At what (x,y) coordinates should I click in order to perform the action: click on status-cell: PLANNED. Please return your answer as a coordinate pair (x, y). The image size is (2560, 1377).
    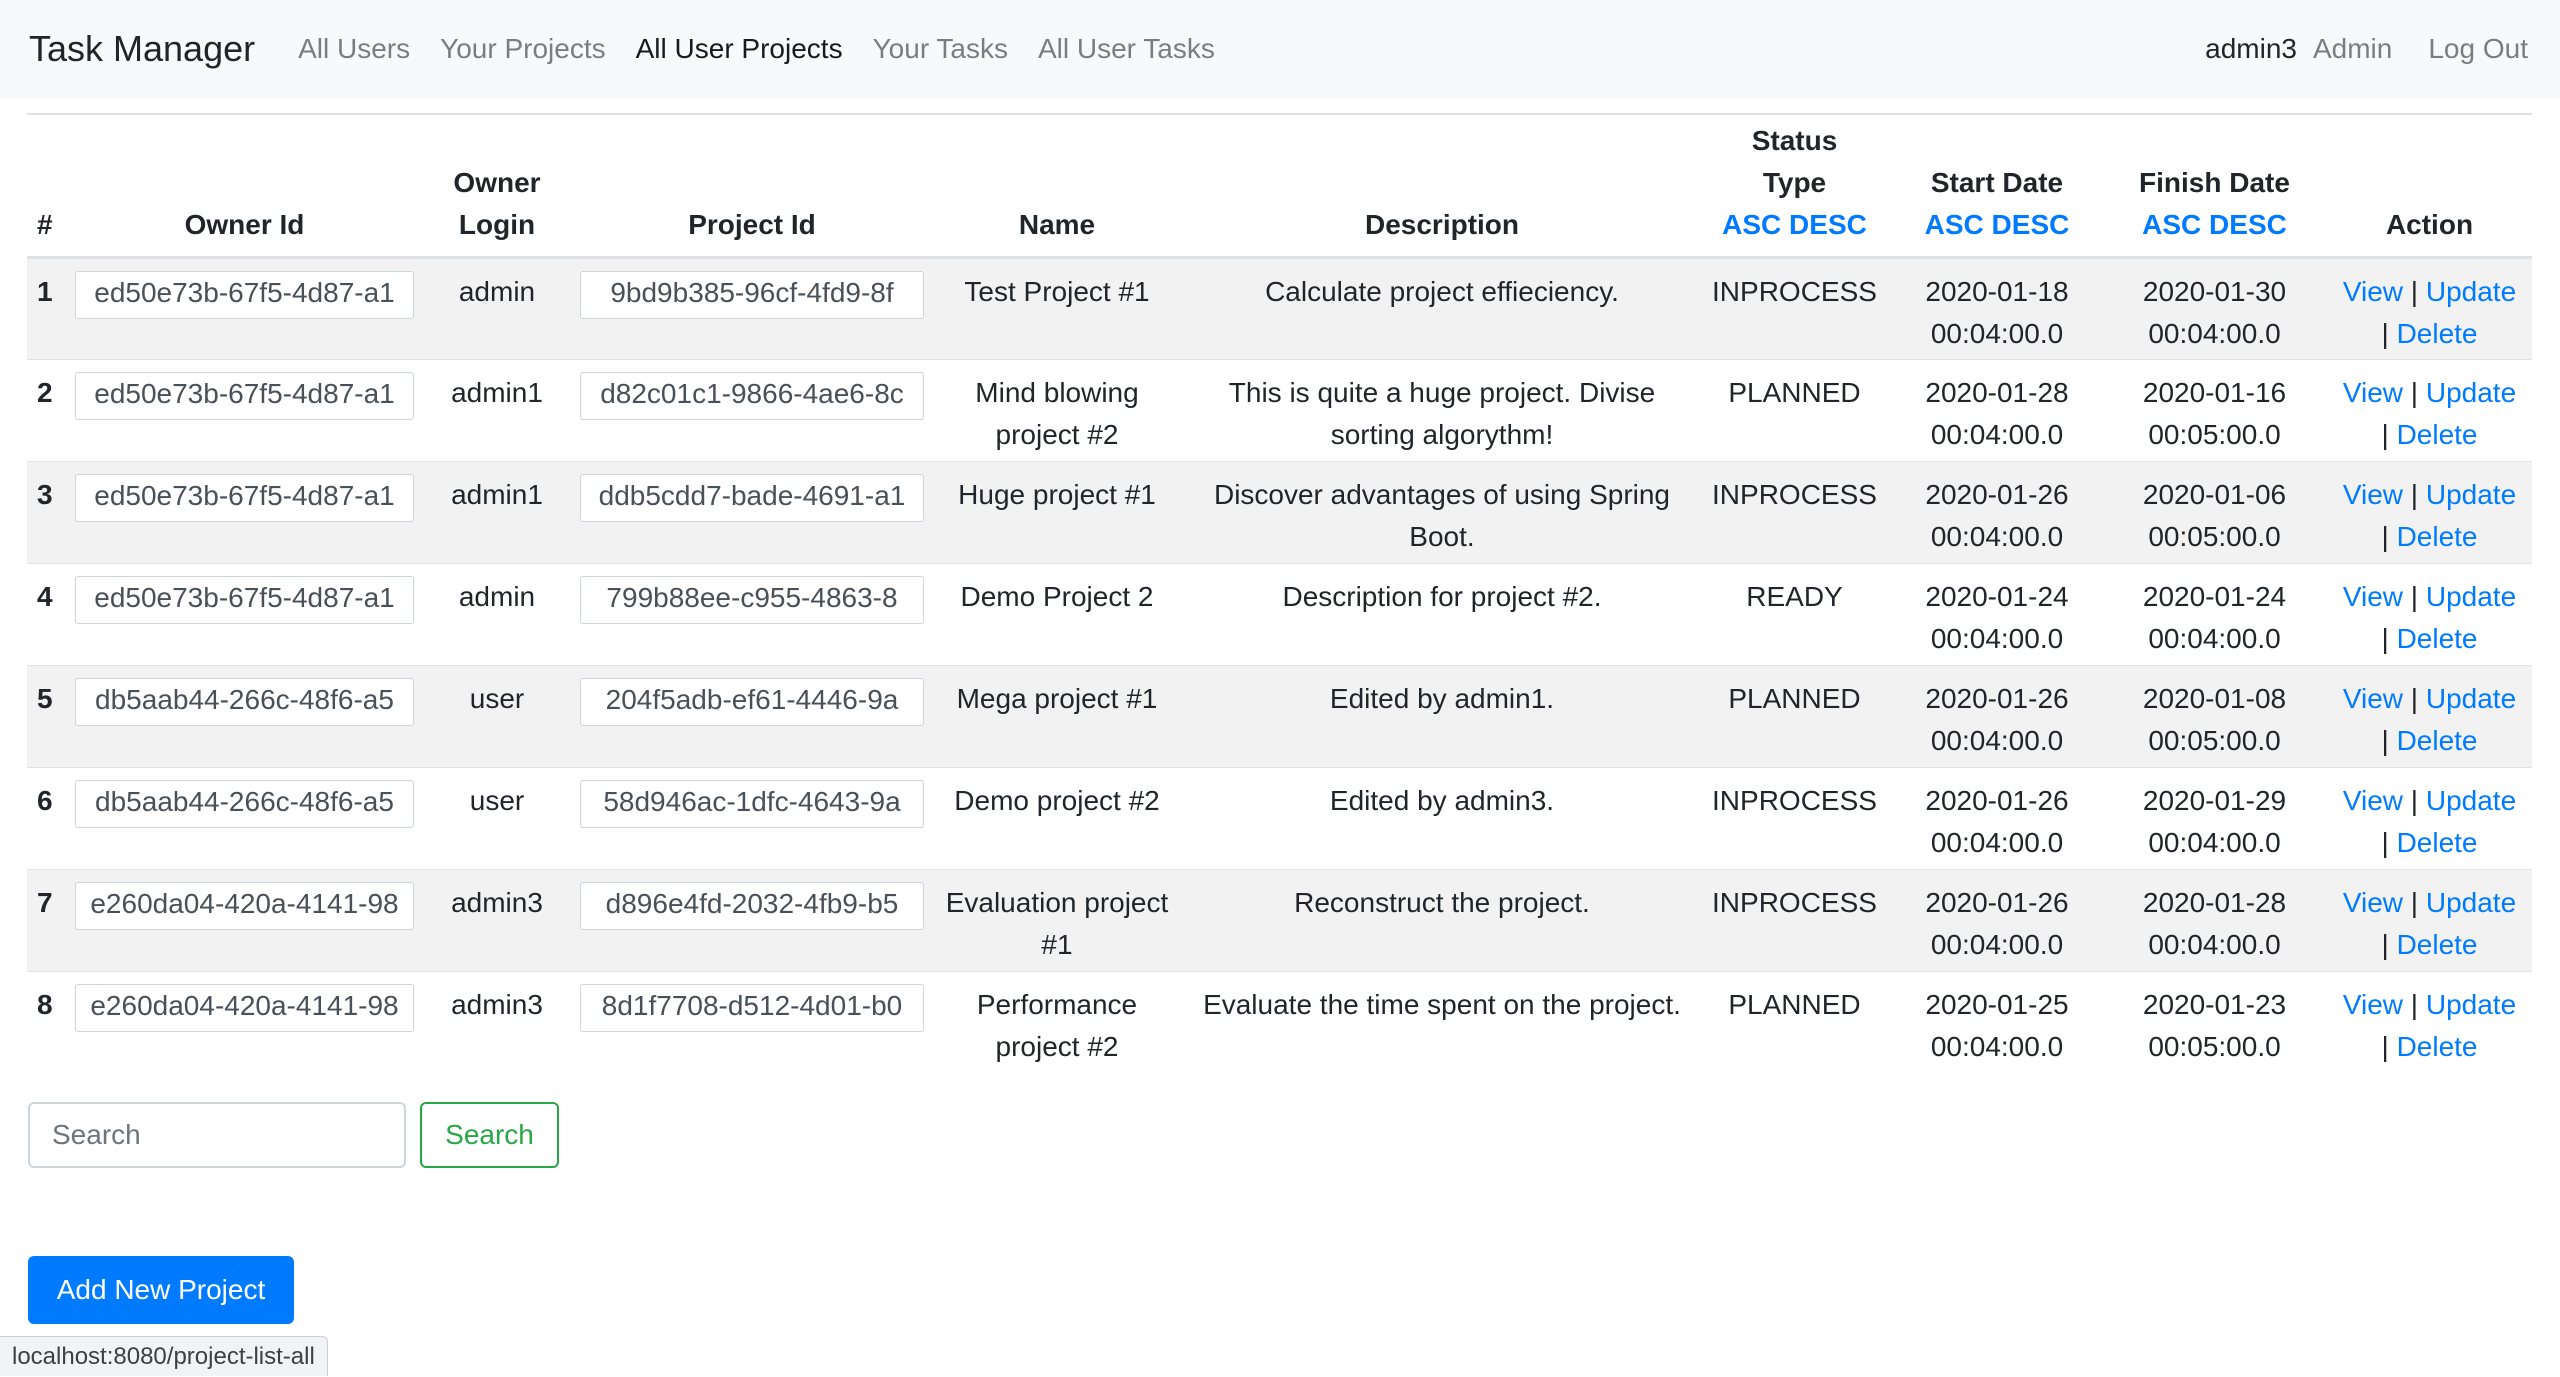
    Looking at the image, I should click on (1794, 698).